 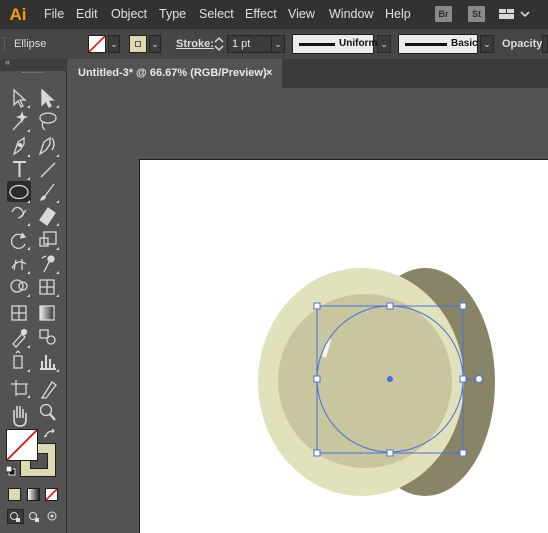 What do you see at coordinates (317, 379) in the screenshot?
I see `handle-middle-left` at bounding box center [317, 379].